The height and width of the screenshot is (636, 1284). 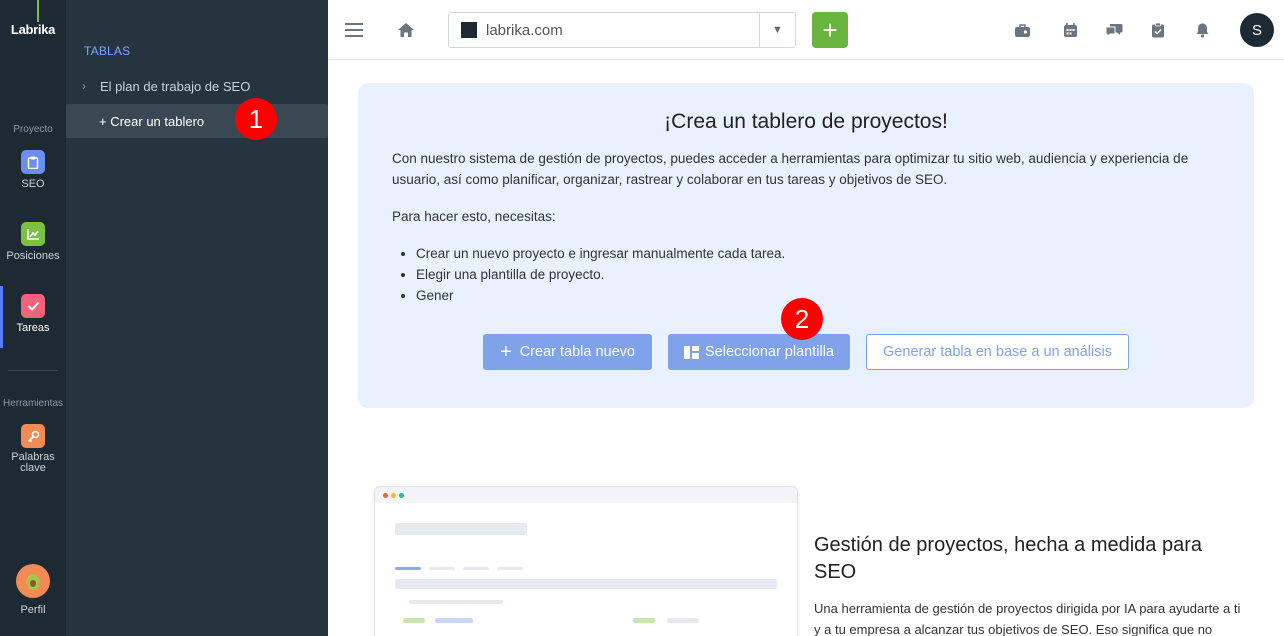 What do you see at coordinates (806, 121) in the screenshot?
I see `card-title: ¡Crea un tablero de proyectos!` at bounding box center [806, 121].